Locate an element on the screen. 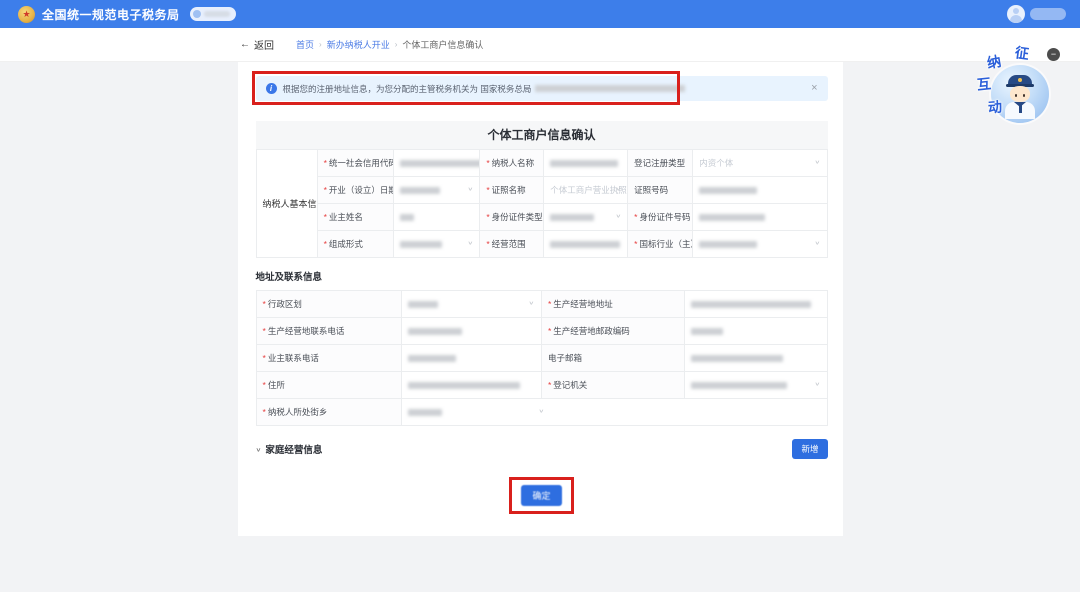  input-postal-code is located at coordinates (755, 331).